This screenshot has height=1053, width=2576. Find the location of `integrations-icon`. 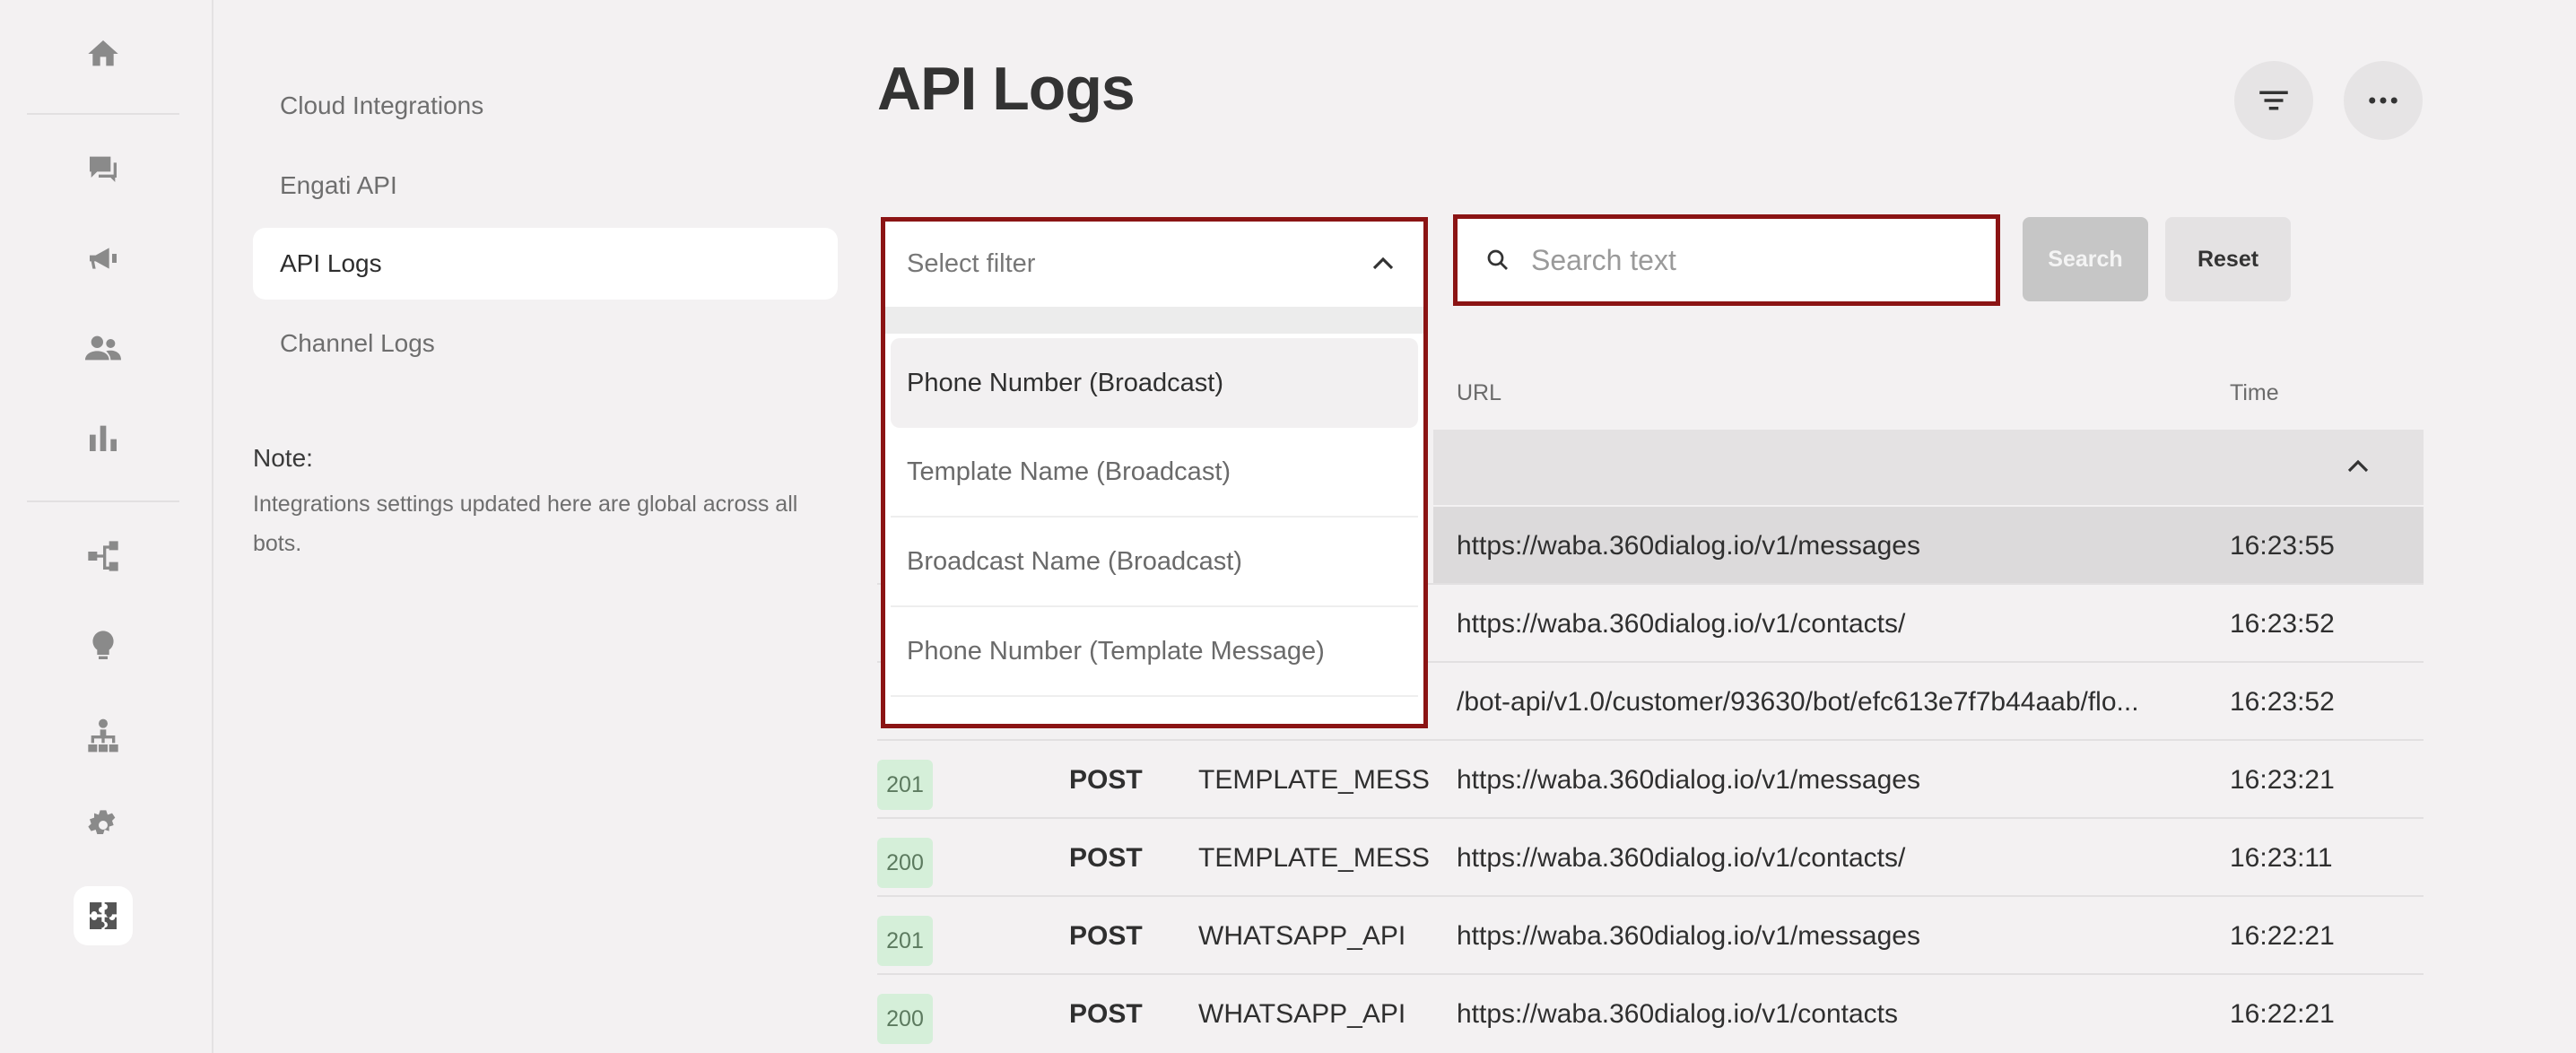

integrations-icon is located at coordinates (103, 915).